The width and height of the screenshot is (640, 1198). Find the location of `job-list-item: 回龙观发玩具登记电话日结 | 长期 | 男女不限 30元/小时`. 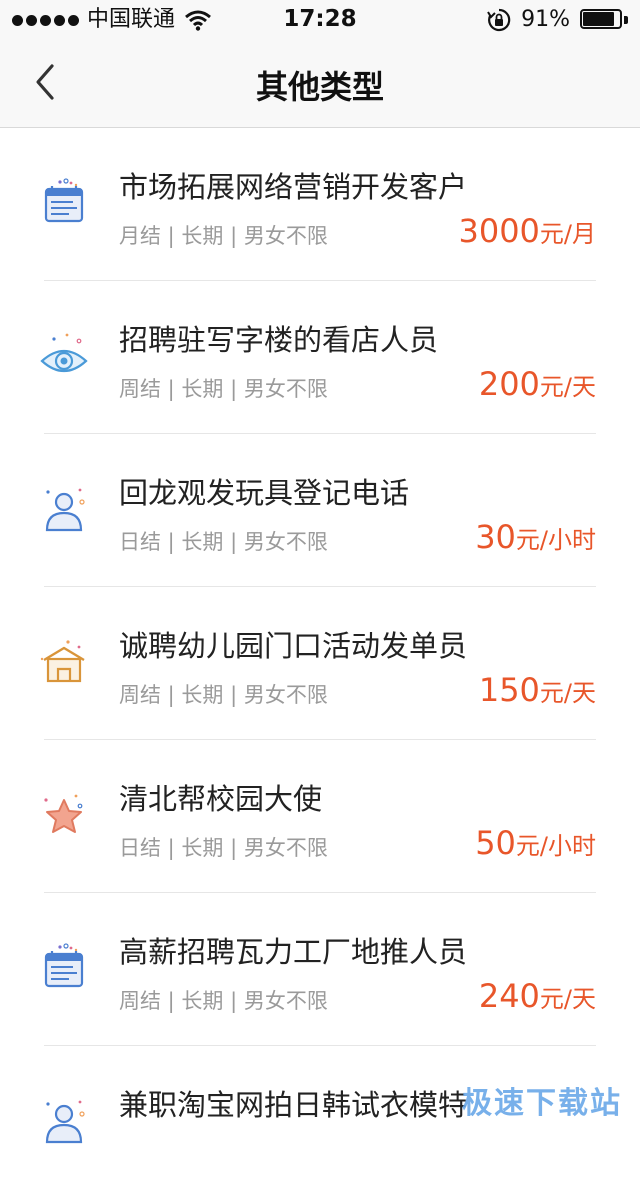

job-list-item: 回龙观发玩具登记电话日结 | 长期 | 男女不限 30元/小时 is located at coordinates (320, 510).